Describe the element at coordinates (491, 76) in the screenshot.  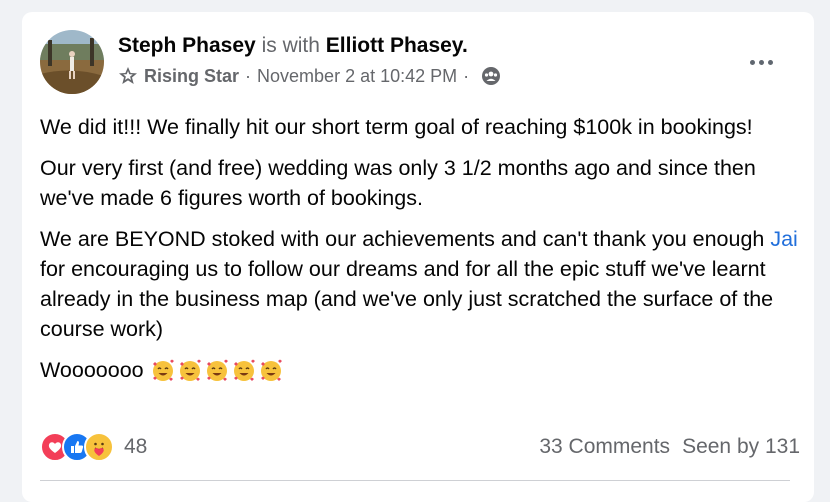
I see `group-icon` at that location.